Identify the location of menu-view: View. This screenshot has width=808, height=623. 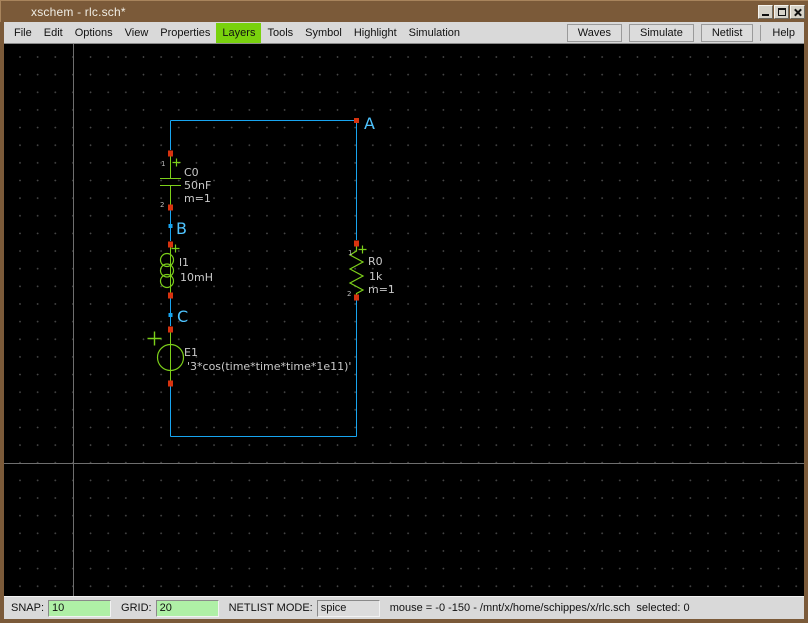
(137, 33).